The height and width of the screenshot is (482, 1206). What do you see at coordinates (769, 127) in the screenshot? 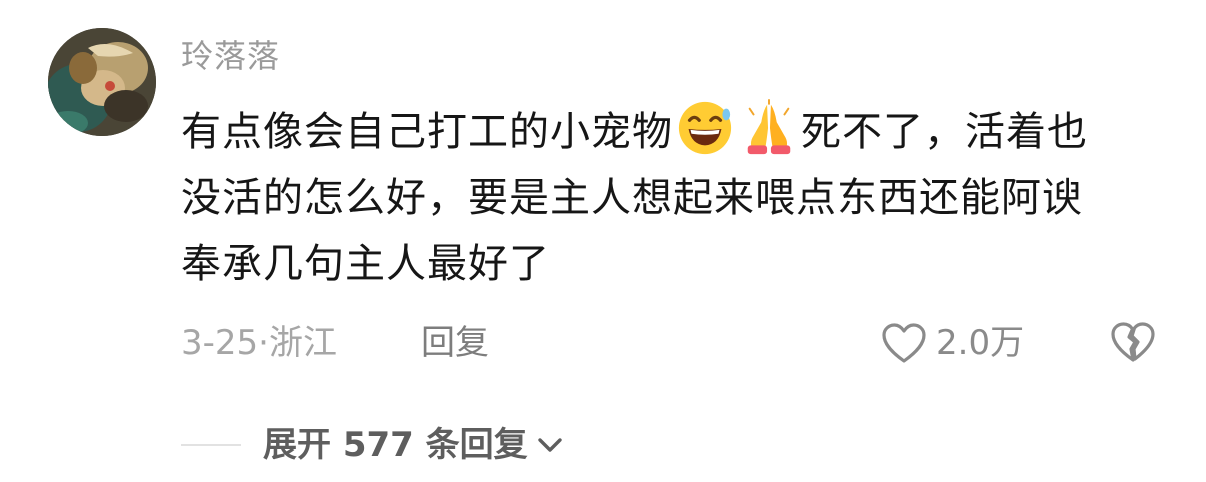
I see `folded-hands-emoji-icon` at bounding box center [769, 127].